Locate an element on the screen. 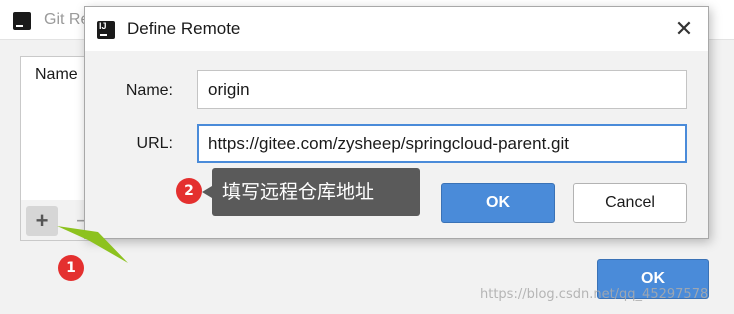 This screenshot has width=734, height=314. step-badge-1: 1 is located at coordinates (71, 268).